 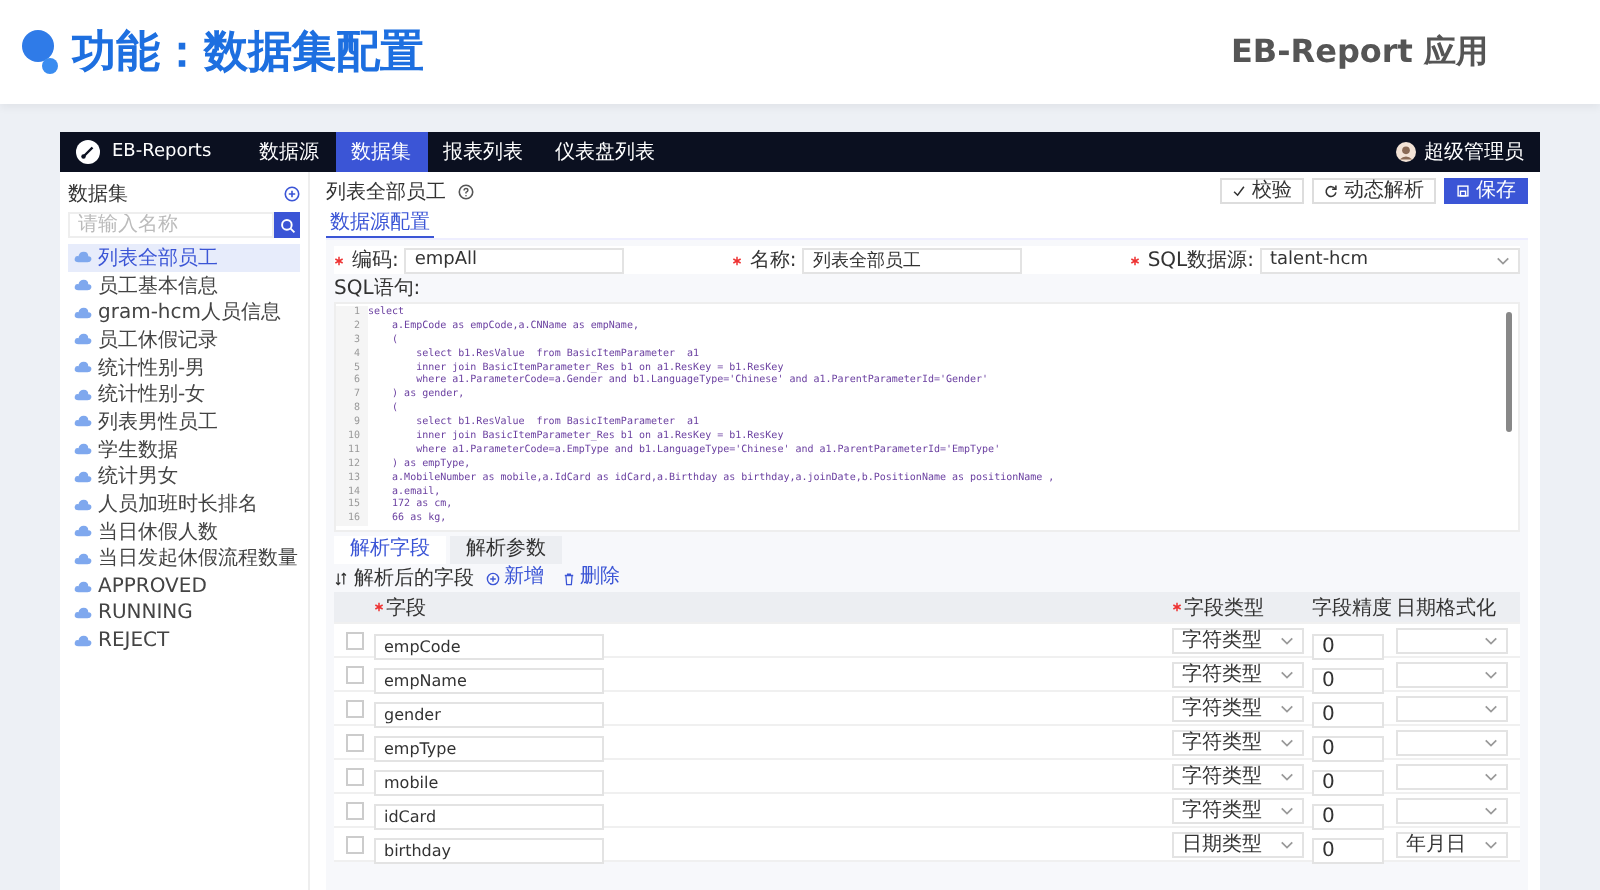 I want to click on sidebar-title: 数据集, so click(x=98, y=195).